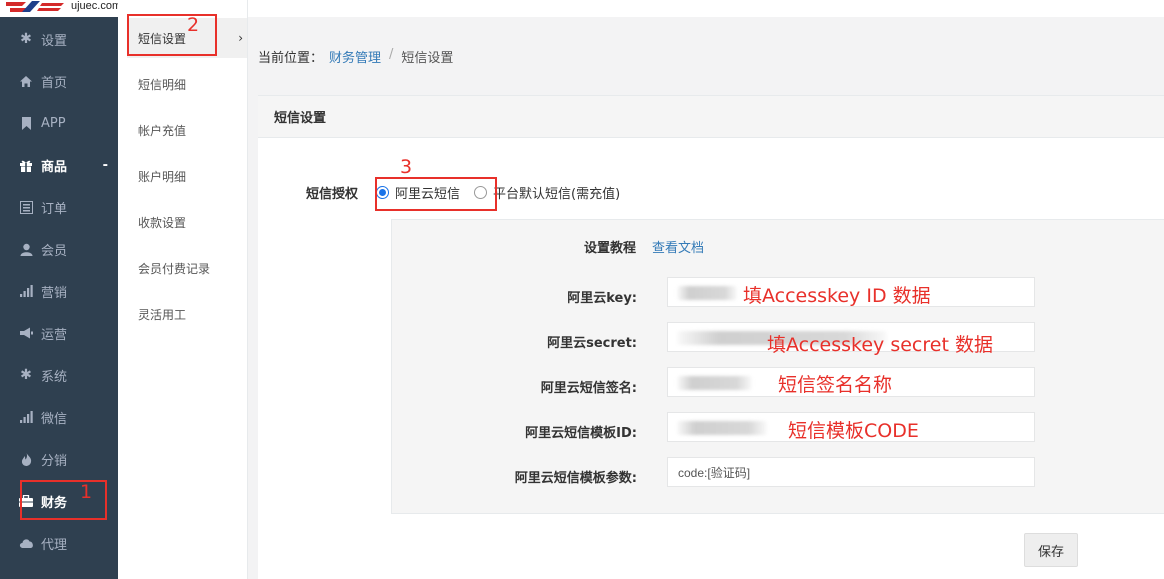 Image resolution: width=1164 pixels, height=579 pixels. I want to click on aliyun-template-params-label: 阿里云短信模板参数:, so click(575, 478).